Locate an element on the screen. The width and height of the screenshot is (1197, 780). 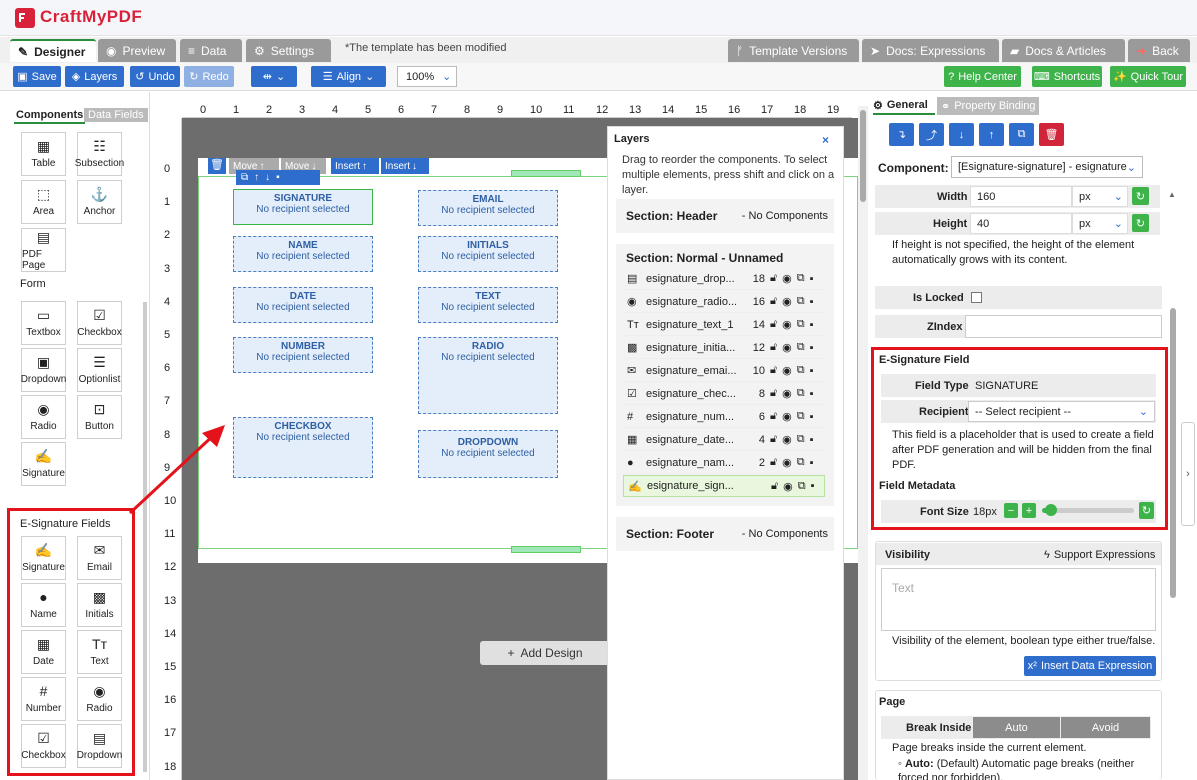
help-center-button: ? Help Center is located at coordinates (982, 76).